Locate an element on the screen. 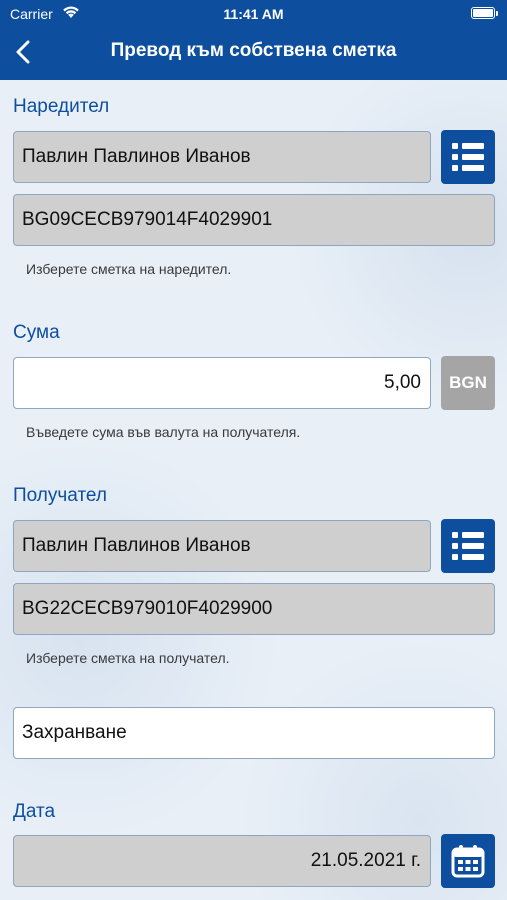 Image resolution: width=507 pixels, height=900 pixels. sender-hint: Изберете сметка на наредител. is located at coordinates (129, 269).